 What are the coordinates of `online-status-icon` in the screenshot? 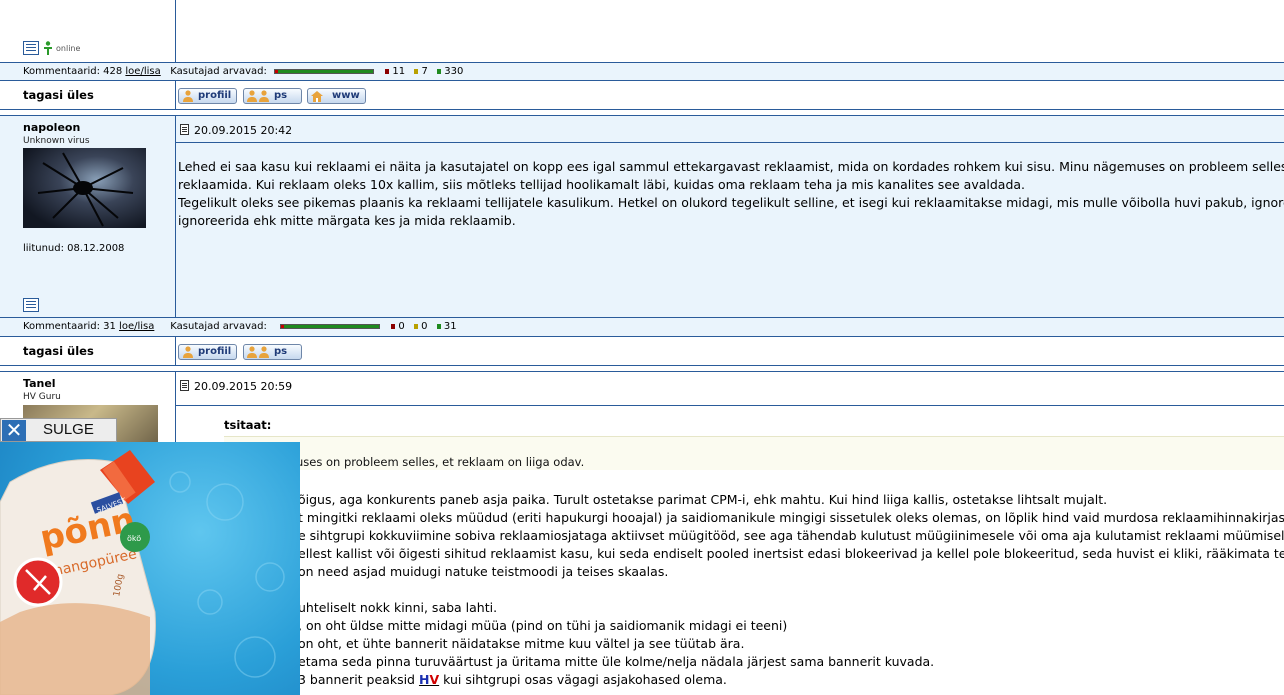 It's located at (48, 47).